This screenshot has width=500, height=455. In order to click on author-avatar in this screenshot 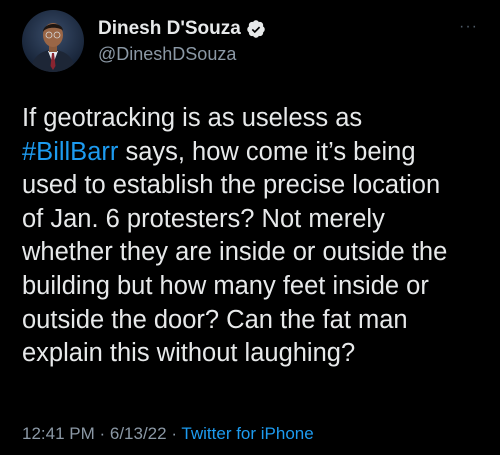, I will do `click(53, 41)`.